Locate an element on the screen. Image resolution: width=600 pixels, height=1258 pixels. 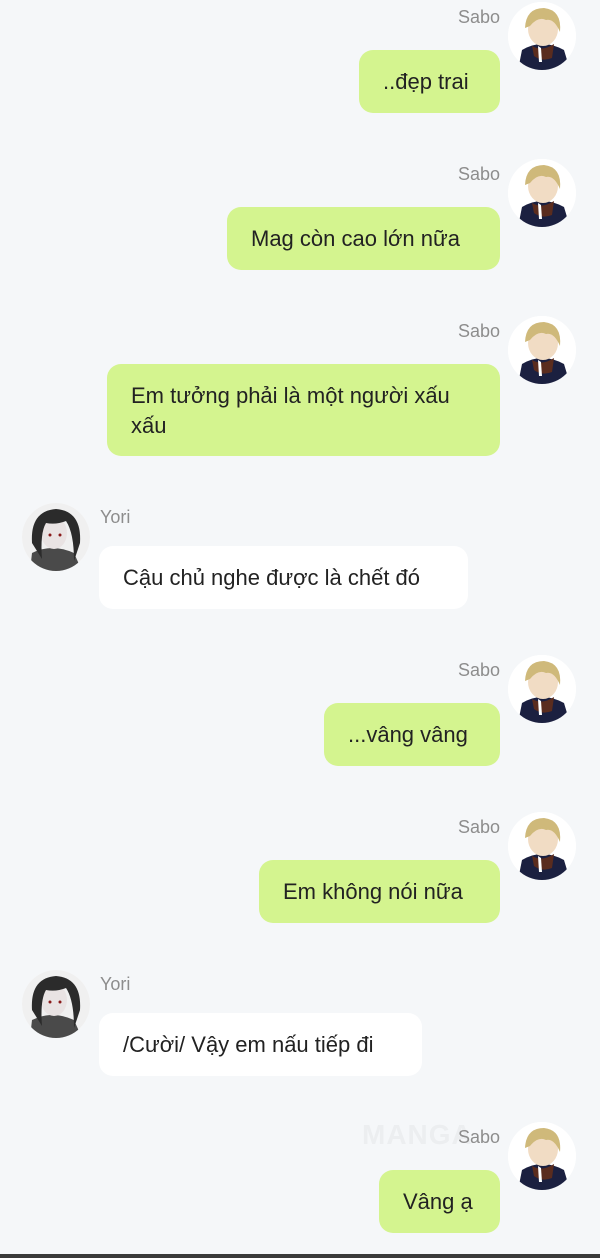
bottom-edge is located at coordinates (300, 1256).